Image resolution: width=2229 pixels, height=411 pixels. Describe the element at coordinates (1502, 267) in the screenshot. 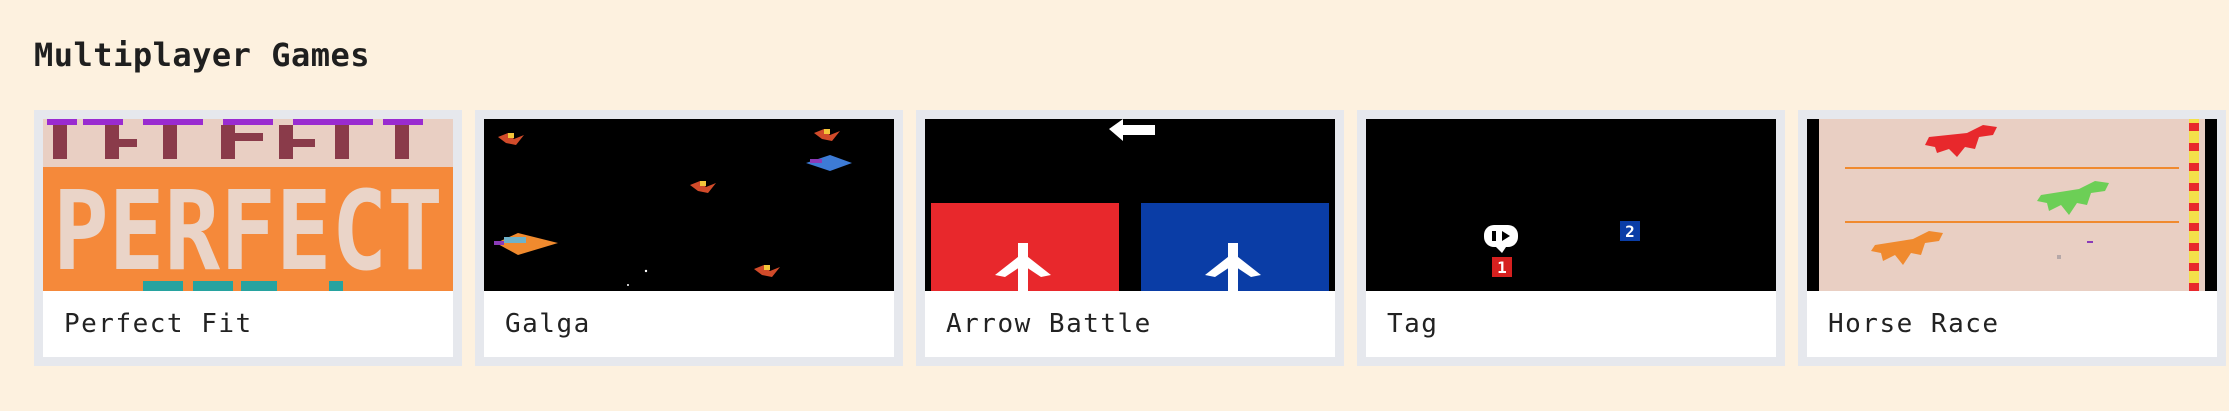

I see `player-1-label: 1` at that location.